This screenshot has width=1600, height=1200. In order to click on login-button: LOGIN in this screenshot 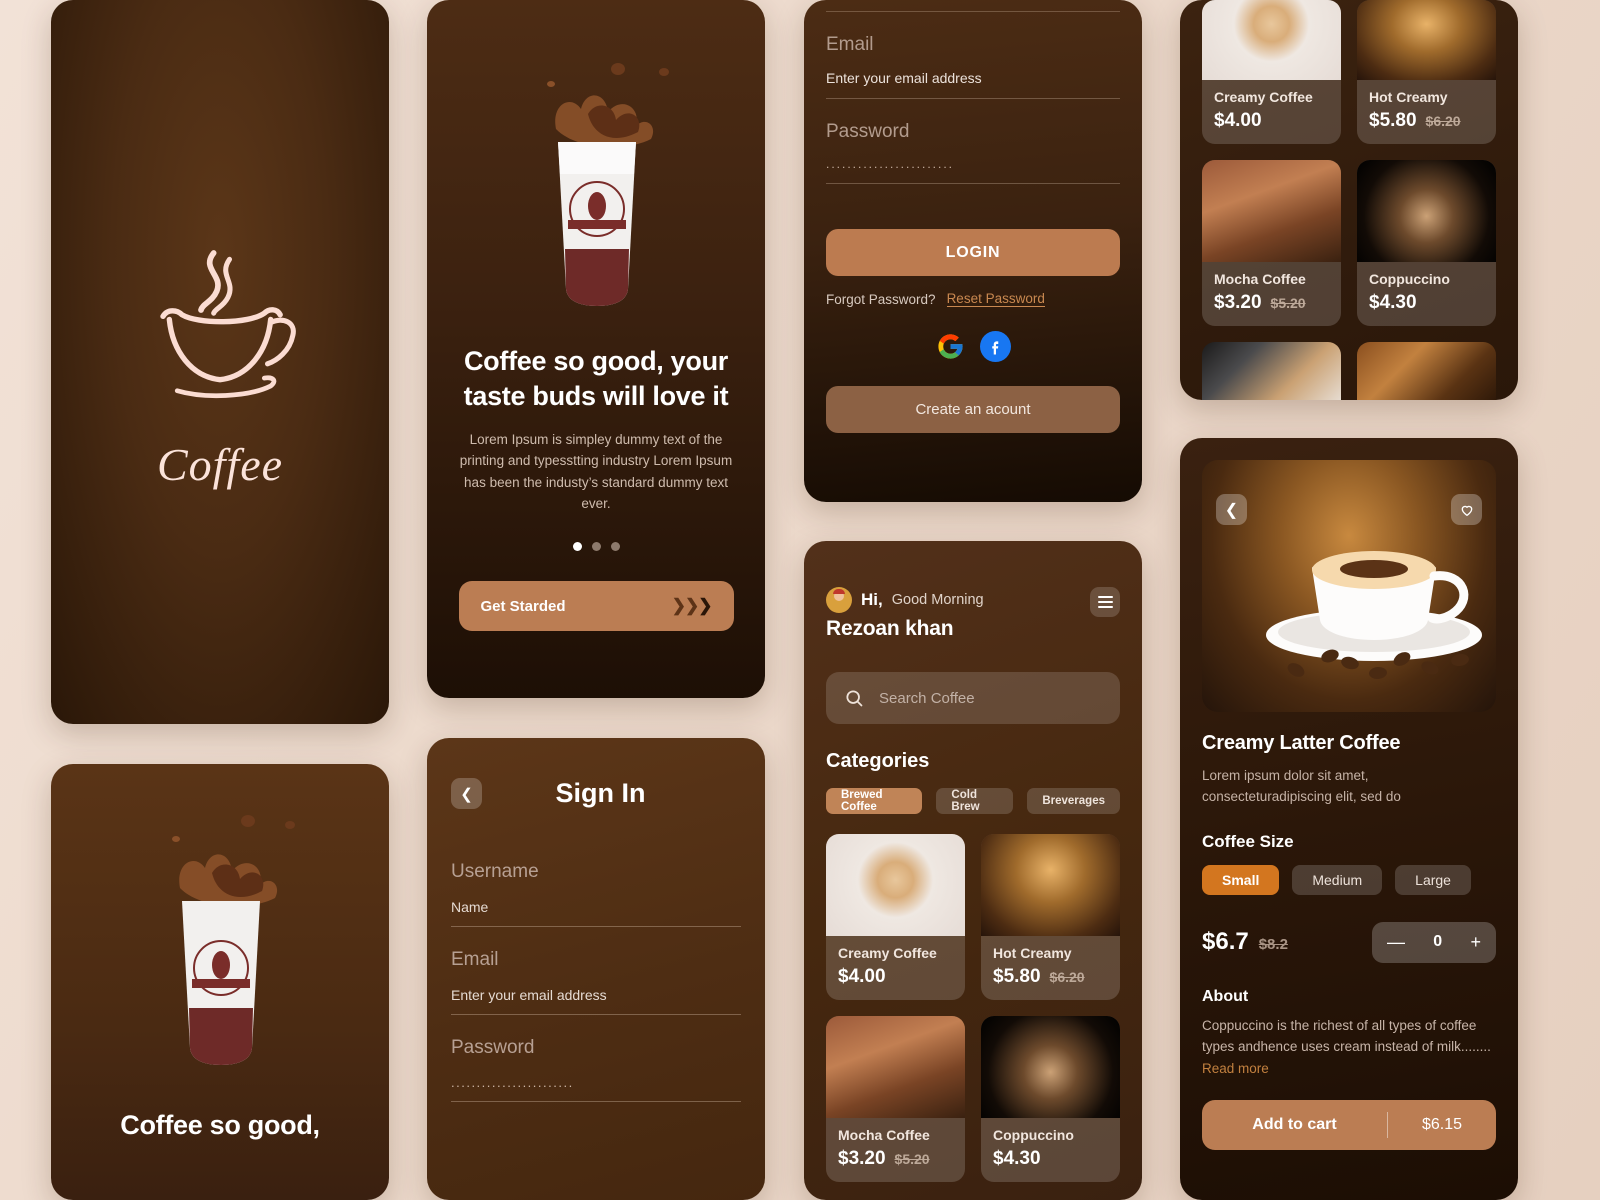, I will do `click(973, 252)`.